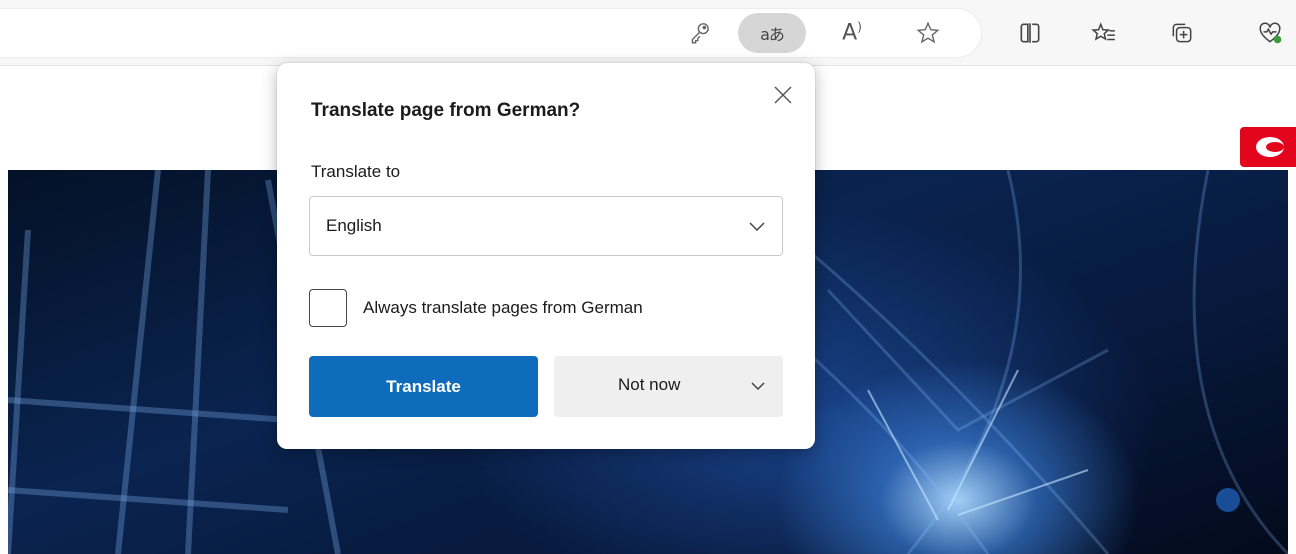 The image size is (1296, 554). What do you see at coordinates (1268, 147) in the screenshot?
I see `brand-logo` at bounding box center [1268, 147].